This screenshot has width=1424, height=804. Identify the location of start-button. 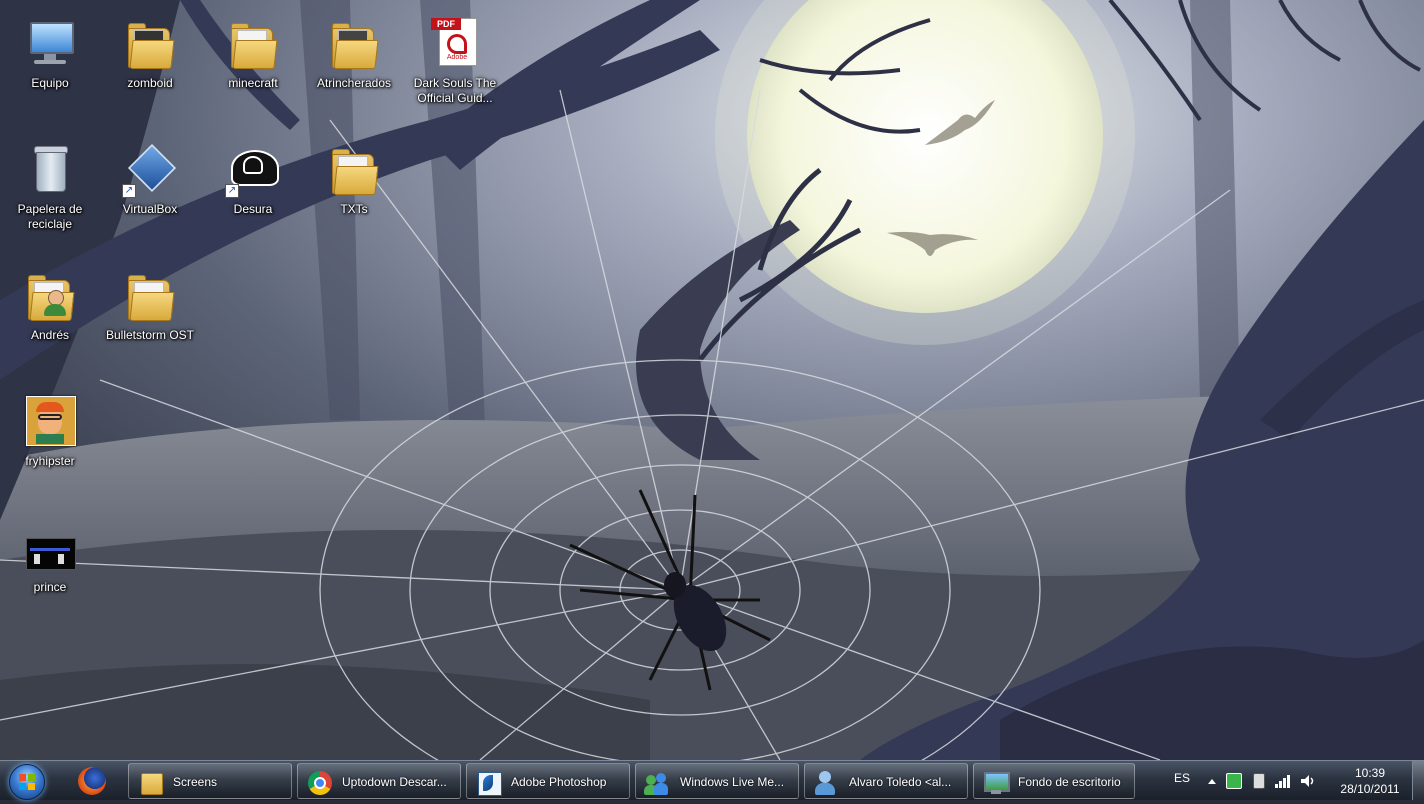
(26, 781).